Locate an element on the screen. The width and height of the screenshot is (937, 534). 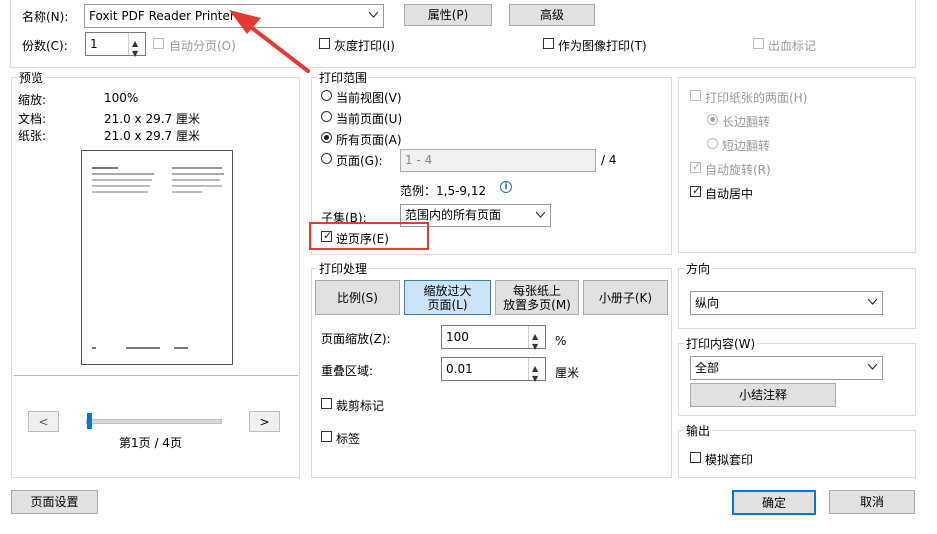
document-label: 文档: is located at coordinates (32, 119).